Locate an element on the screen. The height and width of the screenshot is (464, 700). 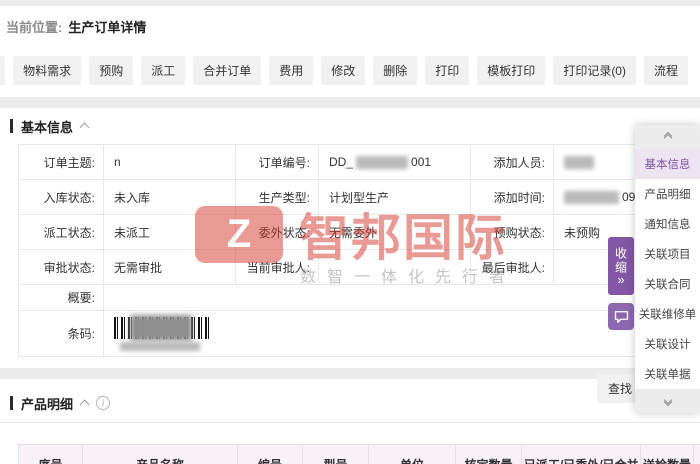
col-unit: 单位 is located at coordinates (412, 454).